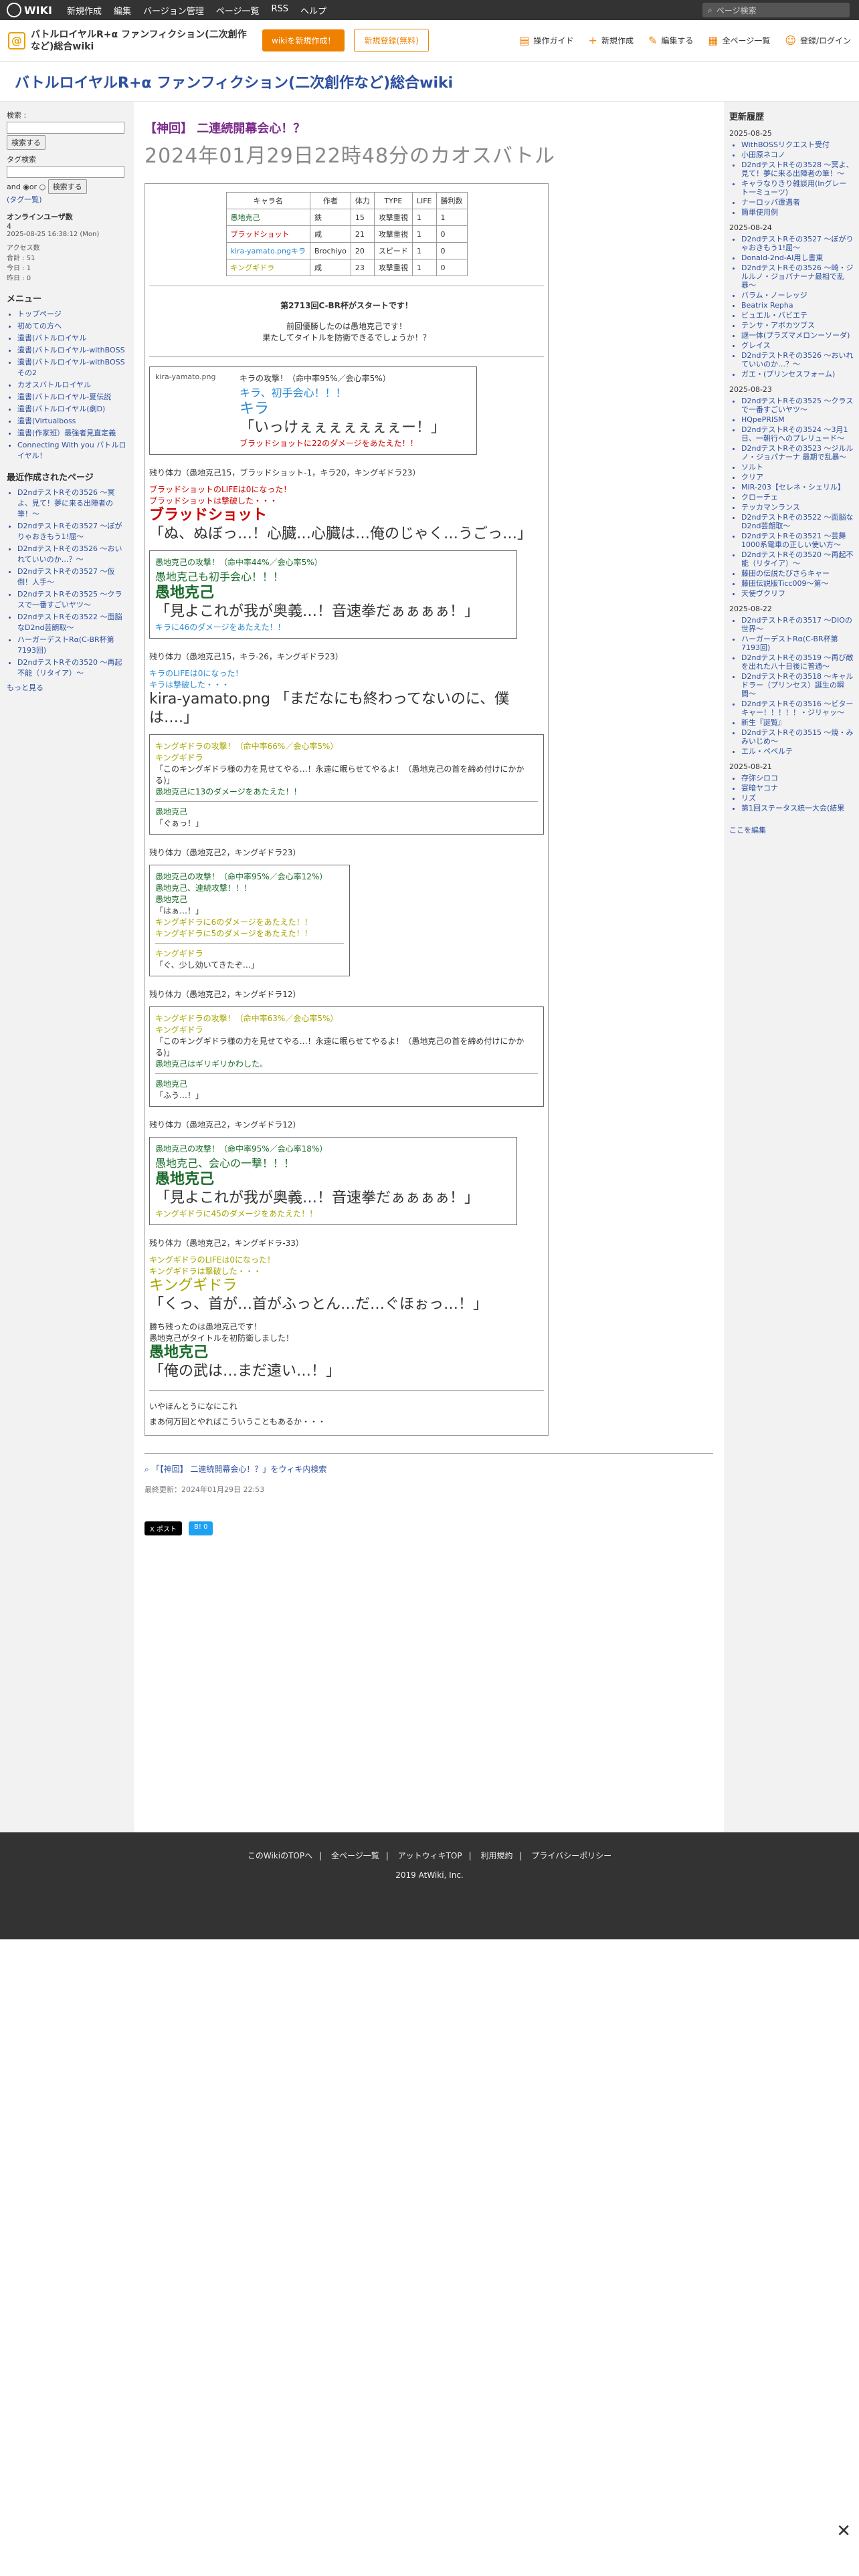 This screenshot has width=859, height=2576. What do you see at coordinates (797, 593) in the screenshot?
I see `update-item: 天使ヴクリフ` at bounding box center [797, 593].